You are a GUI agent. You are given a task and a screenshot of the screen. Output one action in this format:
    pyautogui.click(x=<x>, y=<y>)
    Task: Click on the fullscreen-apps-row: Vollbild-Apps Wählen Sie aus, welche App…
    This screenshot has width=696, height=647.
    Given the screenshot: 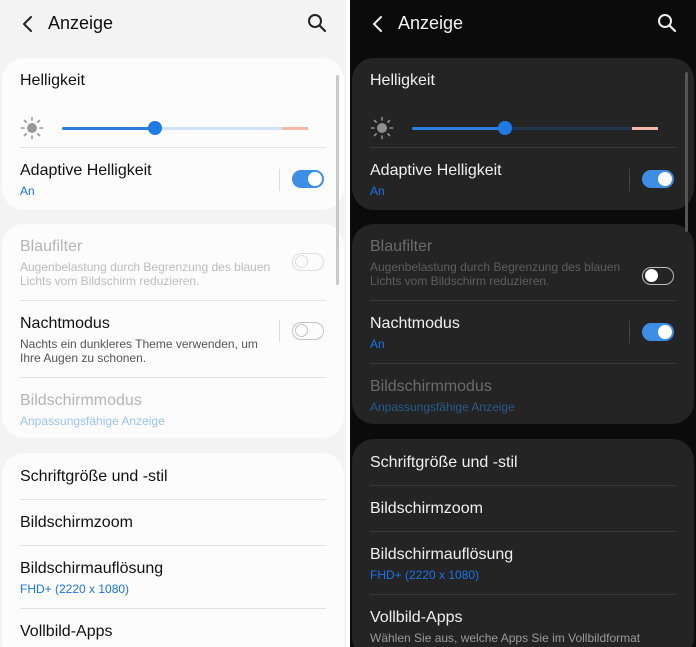 What is the action you would take?
    pyautogui.click(x=523, y=628)
    